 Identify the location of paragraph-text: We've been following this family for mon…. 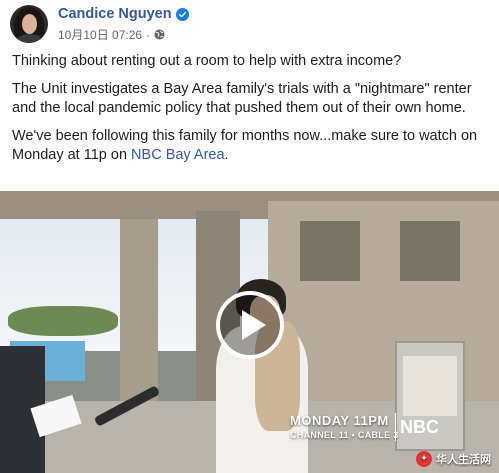
(245, 145).